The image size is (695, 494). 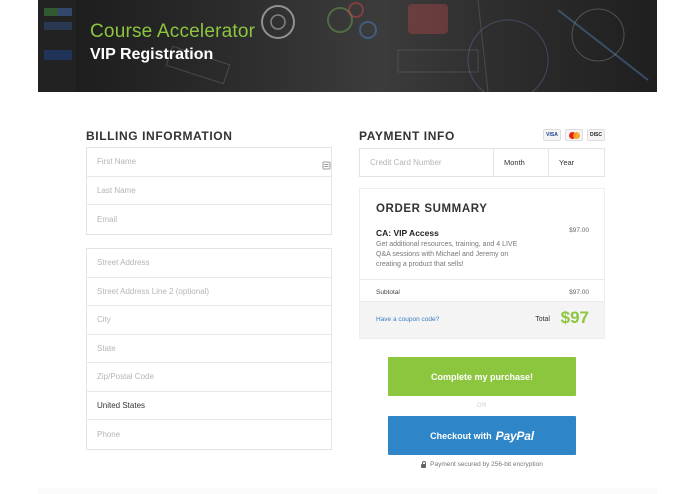 What do you see at coordinates (209, 219) in the screenshot?
I see `email-field: Email` at bounding box center [209, 219].